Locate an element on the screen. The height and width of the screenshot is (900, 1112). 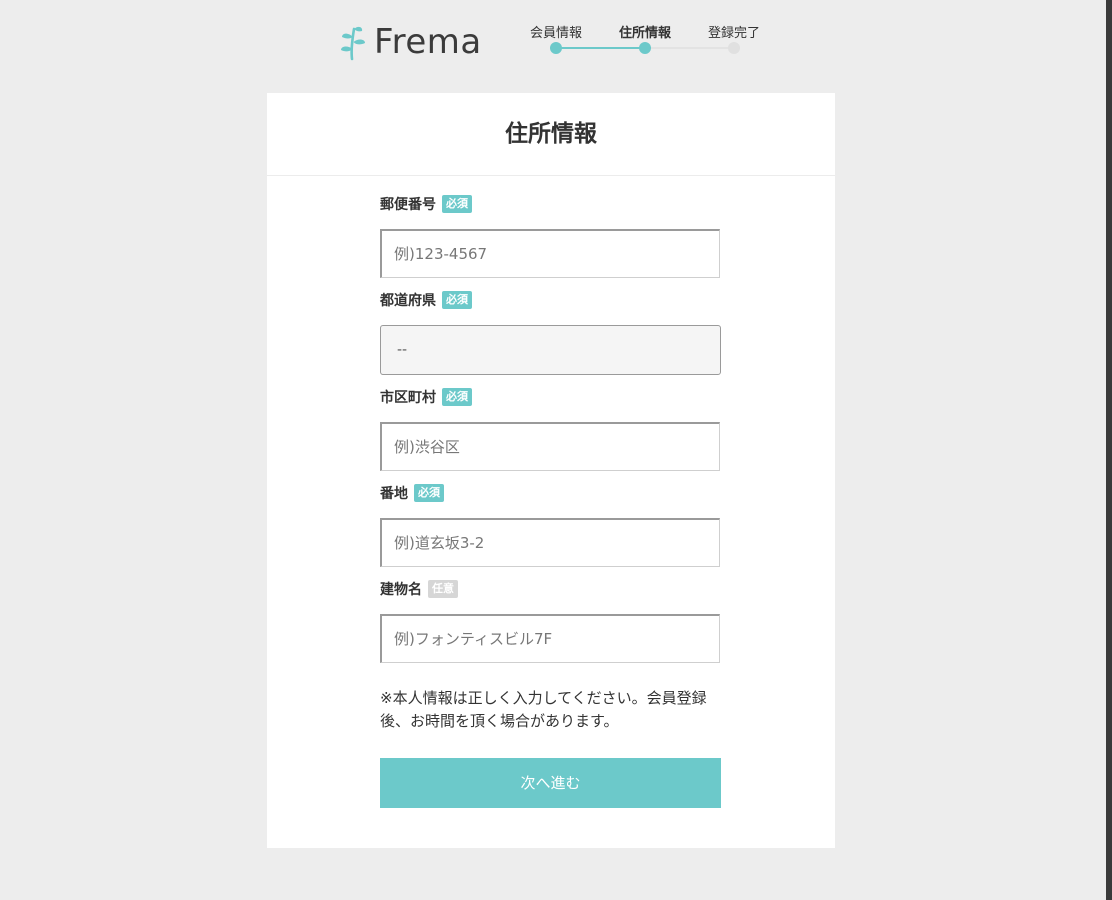
header: Frema 会員情報 住所情報 登録完了 is located at coordinates (556, 40).